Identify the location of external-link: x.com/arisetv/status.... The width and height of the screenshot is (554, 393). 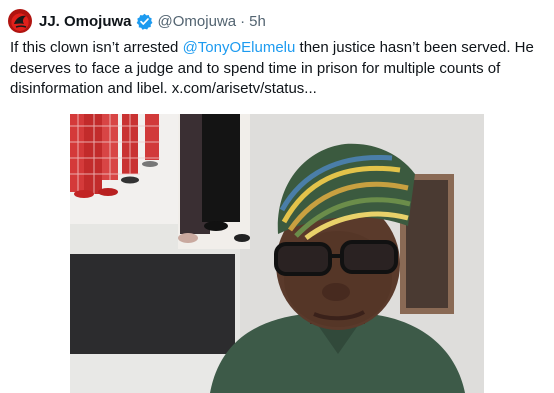
(244, 88).